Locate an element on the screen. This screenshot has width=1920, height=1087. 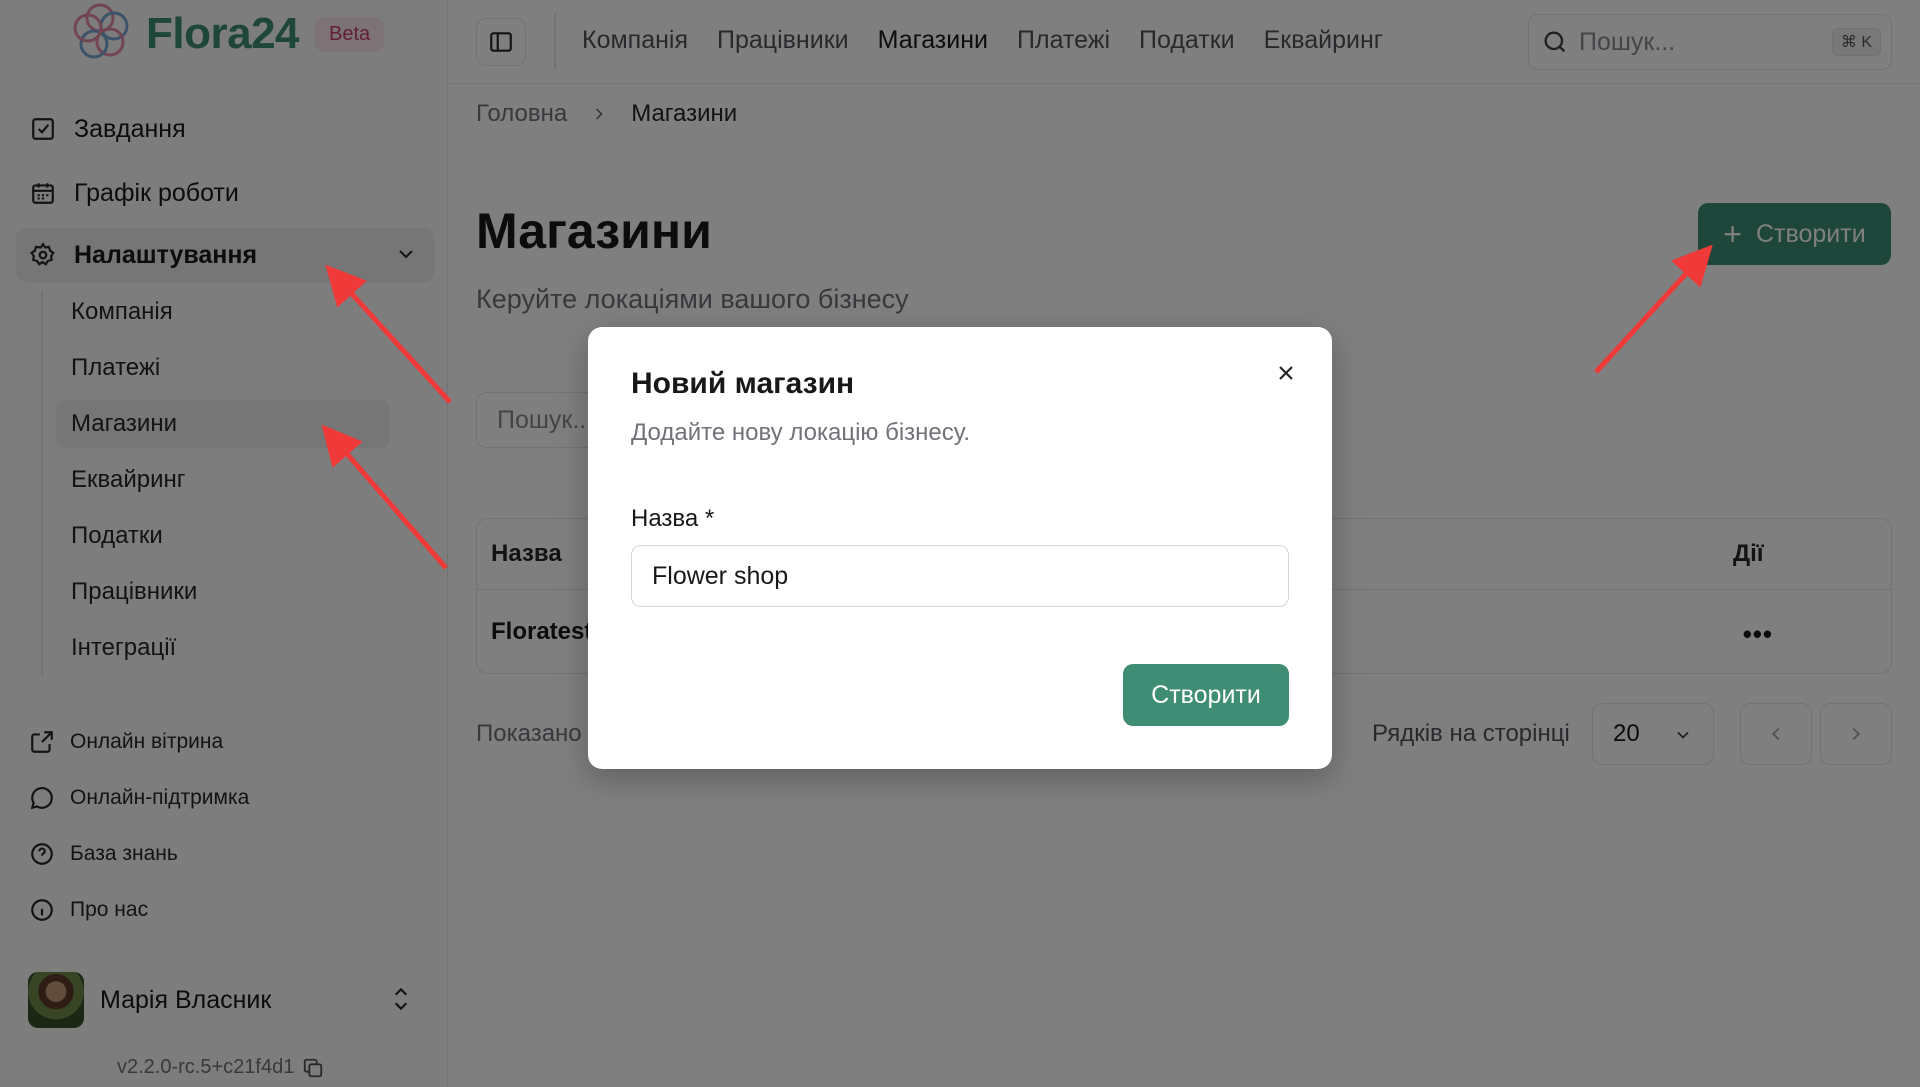
close-button is located at coordinates (1286, 373).